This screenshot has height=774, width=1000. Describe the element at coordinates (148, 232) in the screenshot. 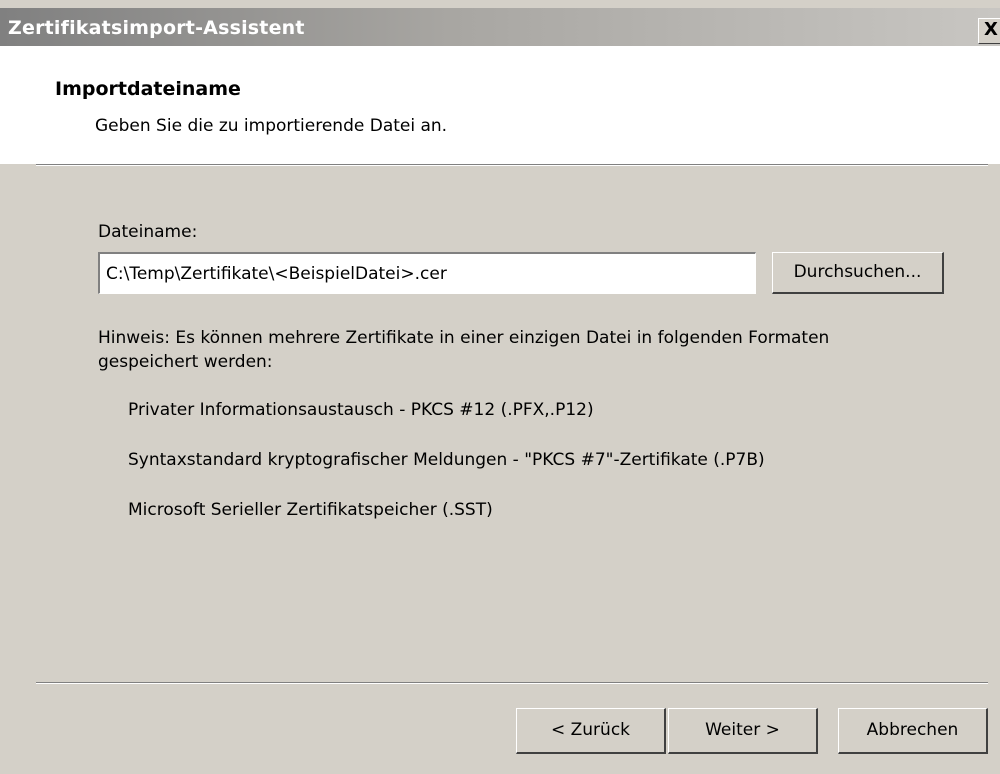

I see `filename-label: Dateiname:` at that location.